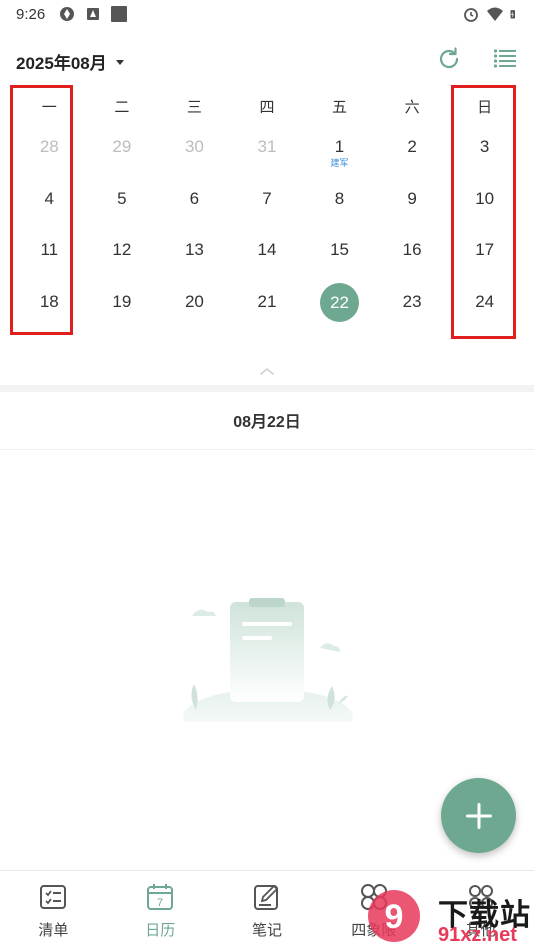 The height and width of the screenshot is (950, 534). I want to click on wifi-icon, so click(495, 14).